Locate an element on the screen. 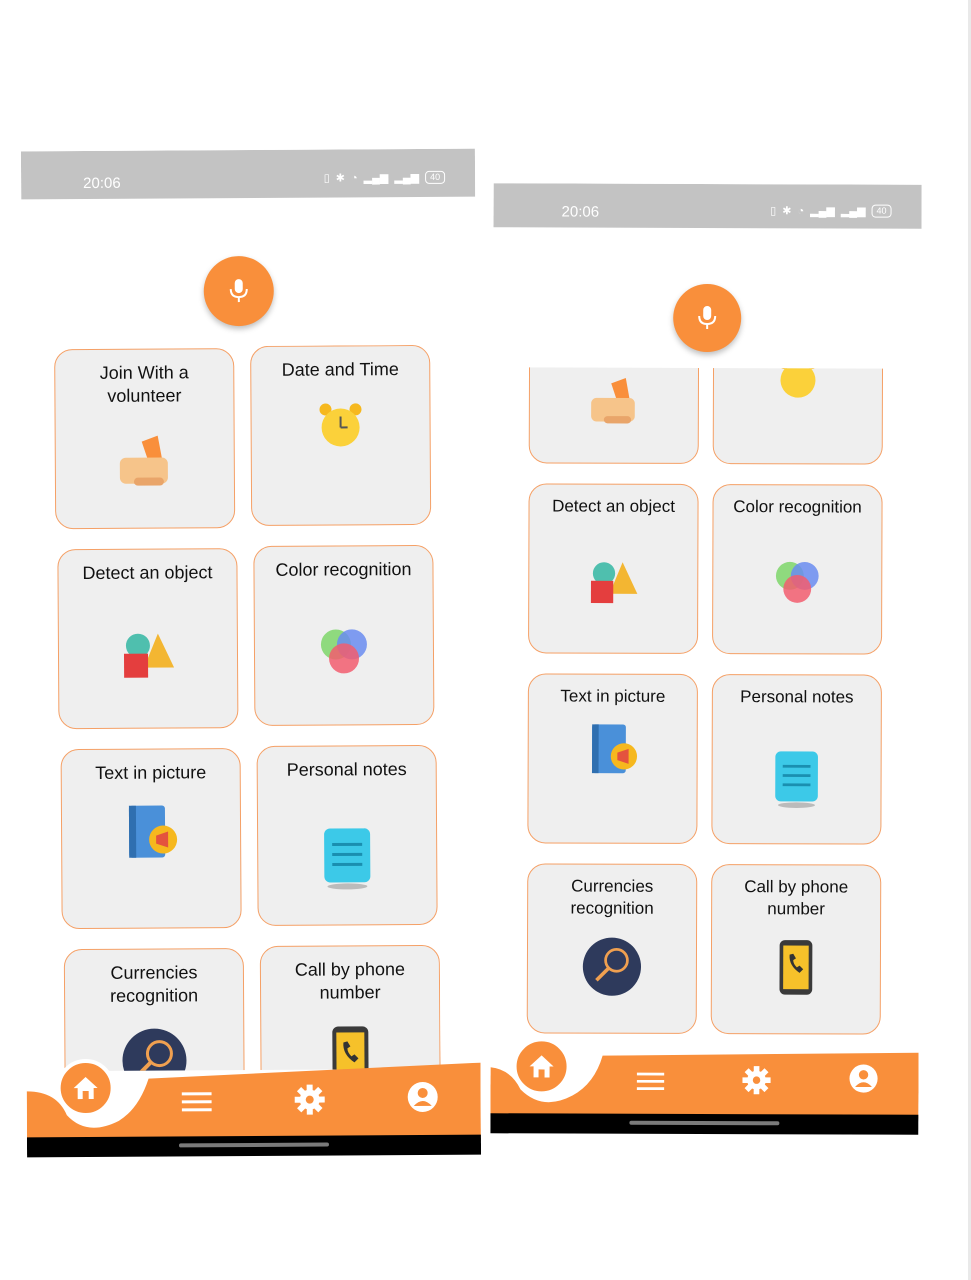 Image resolution: width=971 pixels, height=1280 pixels. currency-search-icon is located at coordinates (612, 966).